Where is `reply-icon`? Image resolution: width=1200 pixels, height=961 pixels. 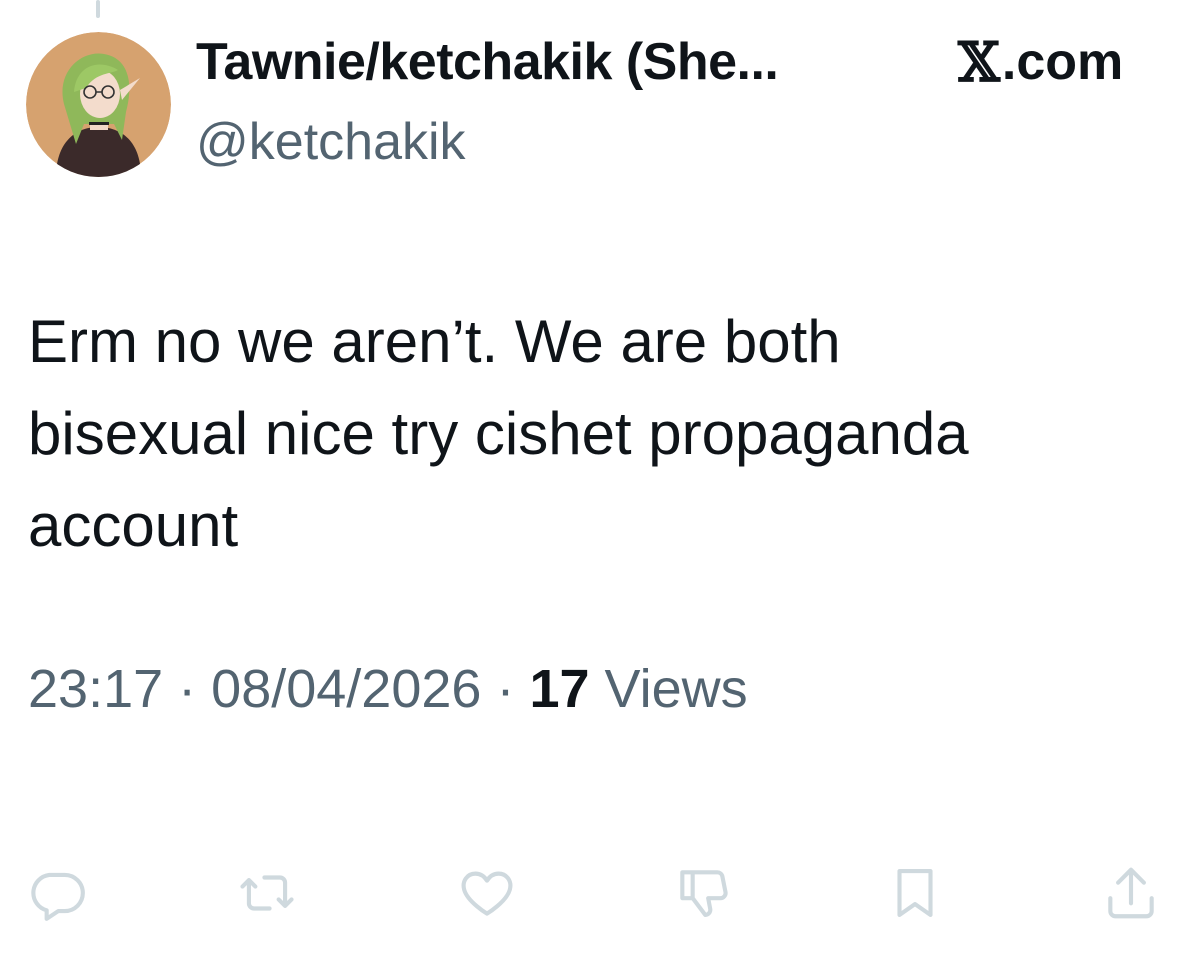
reply-icon is located at coordinates (58, 896).